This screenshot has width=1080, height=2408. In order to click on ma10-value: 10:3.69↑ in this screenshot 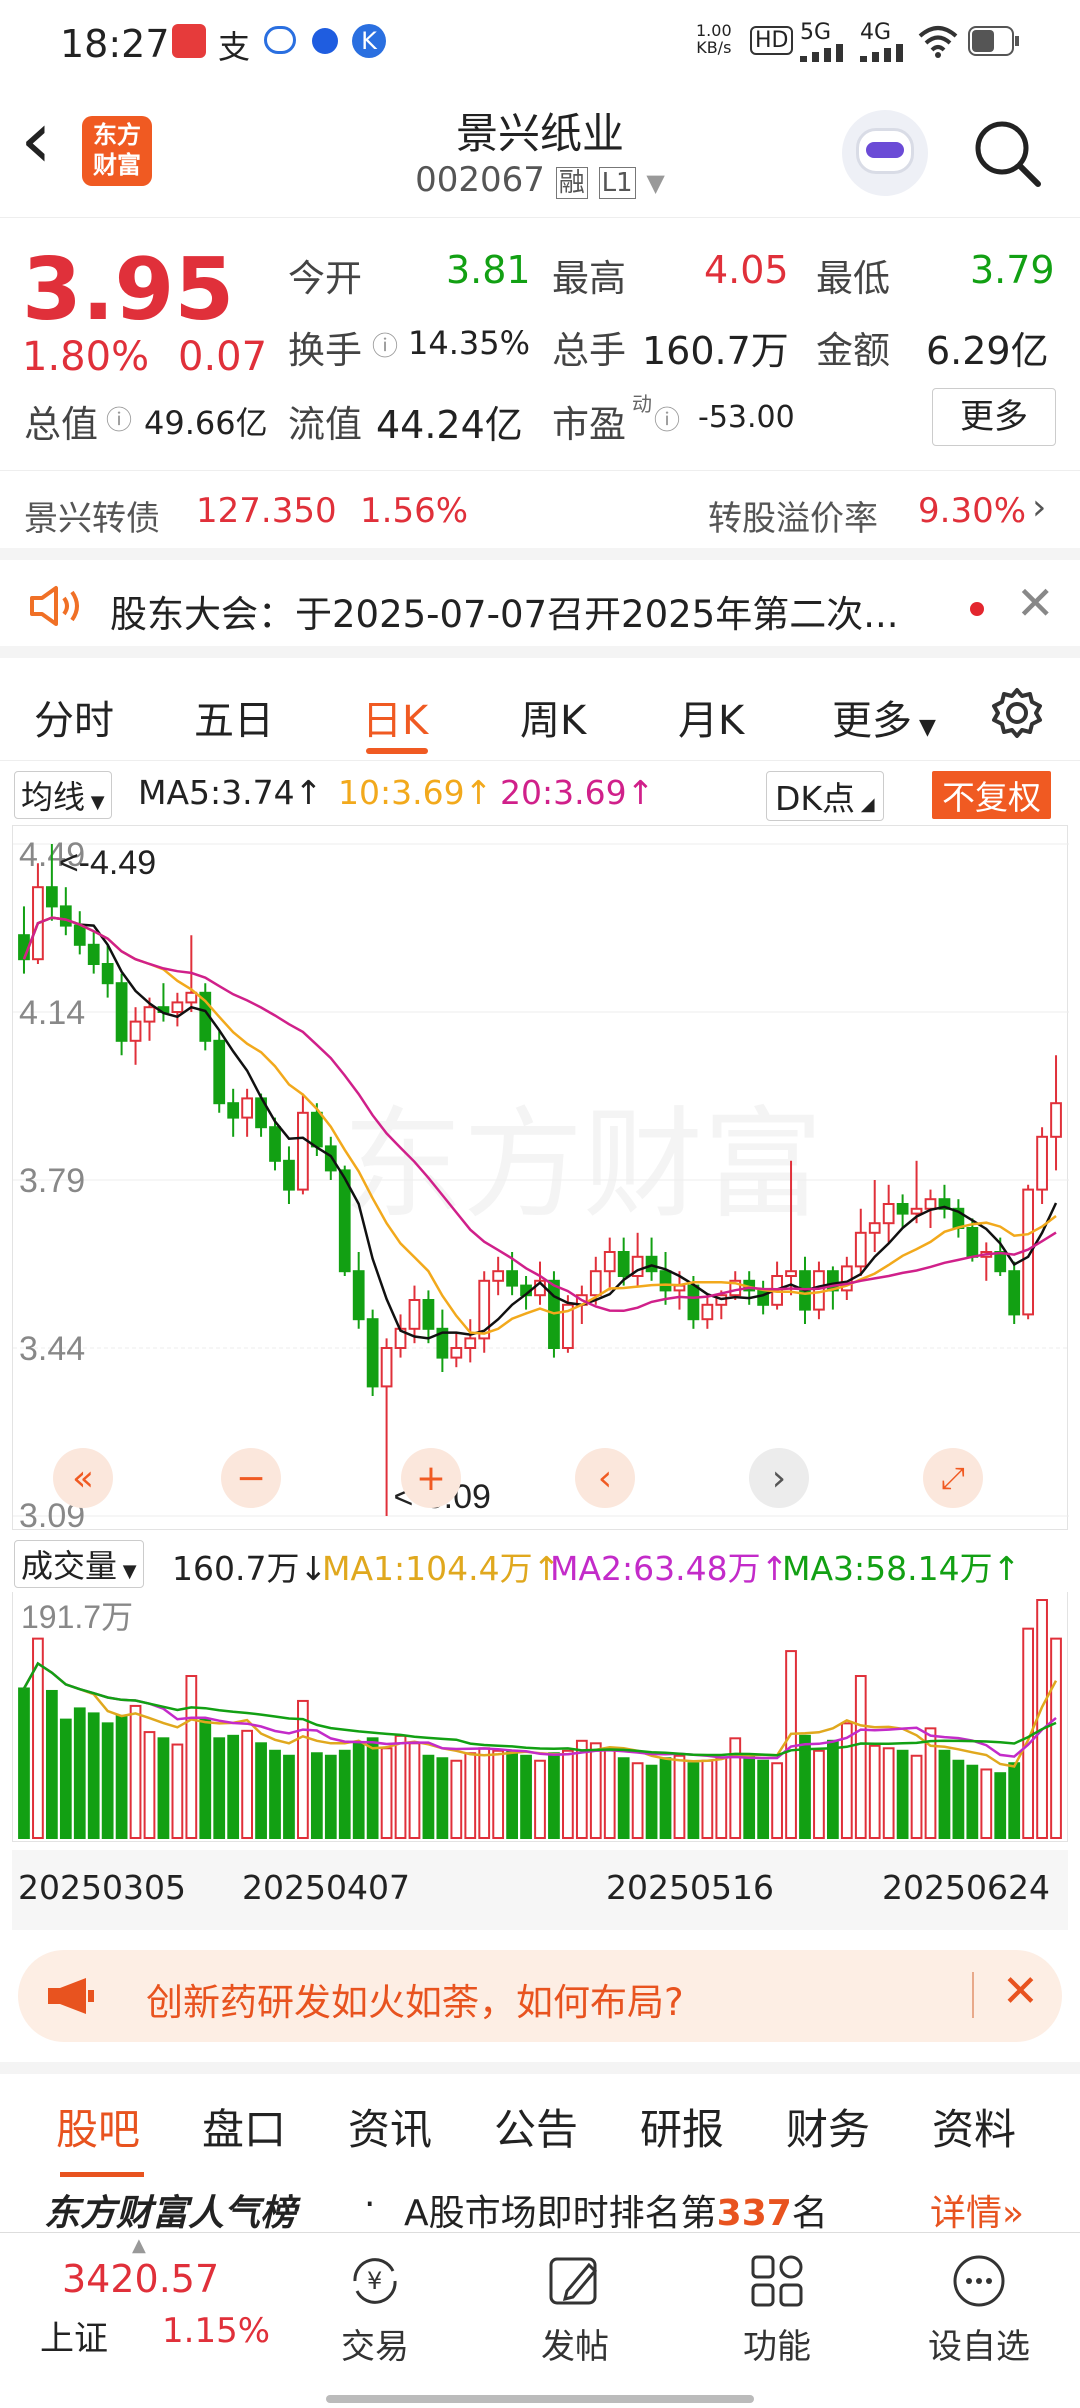, I will do `click(415, 792)`.